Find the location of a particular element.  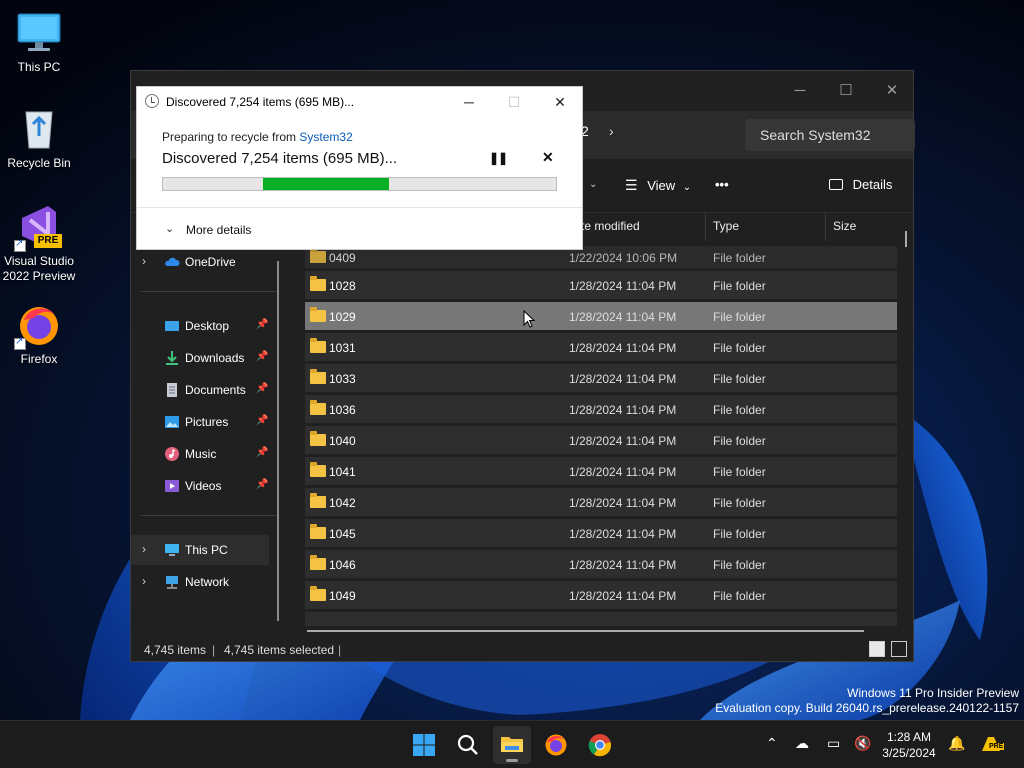

nav-item-label: Pictures is located at coordinates (207, 422).